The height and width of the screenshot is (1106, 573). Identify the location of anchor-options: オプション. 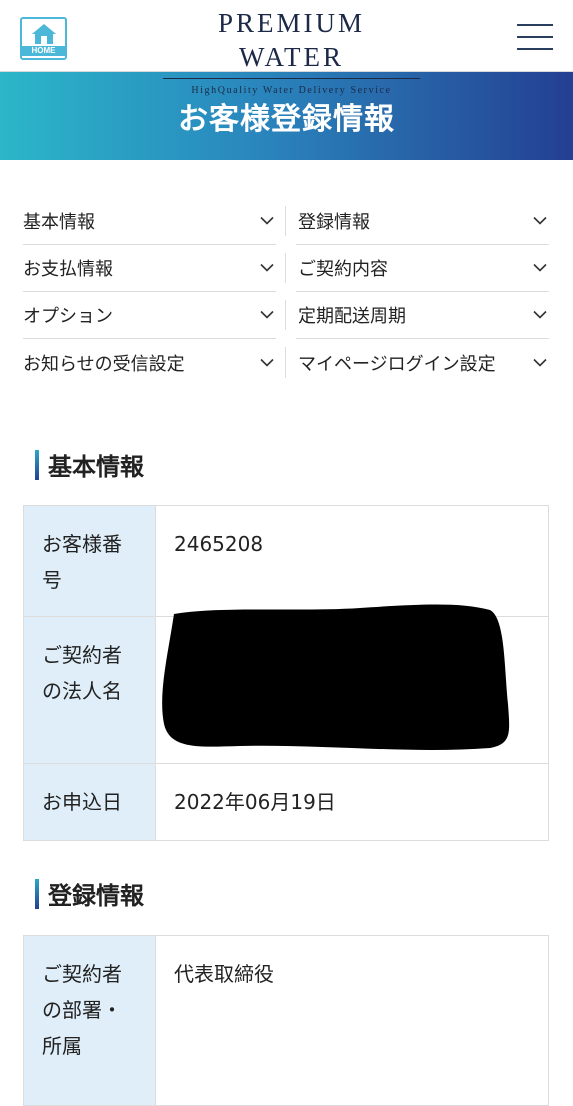
(149, 315).